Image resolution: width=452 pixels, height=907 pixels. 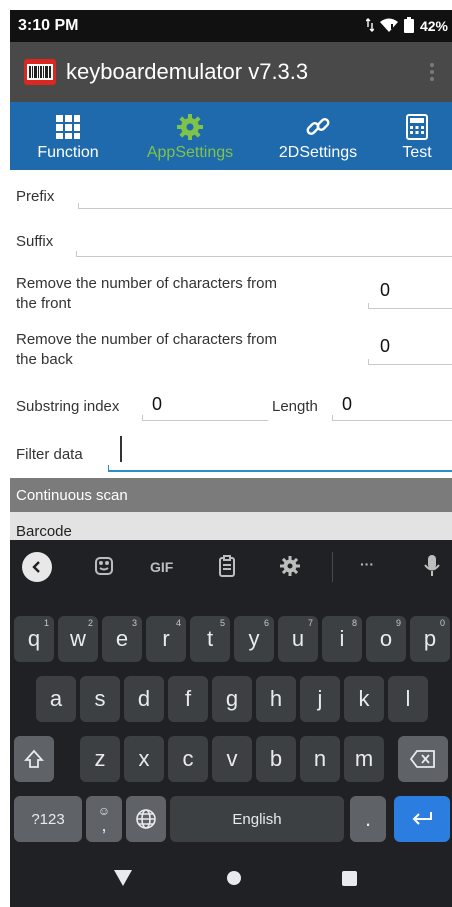 I want to click on back-triangle-icon, so click(x=123, y=880).